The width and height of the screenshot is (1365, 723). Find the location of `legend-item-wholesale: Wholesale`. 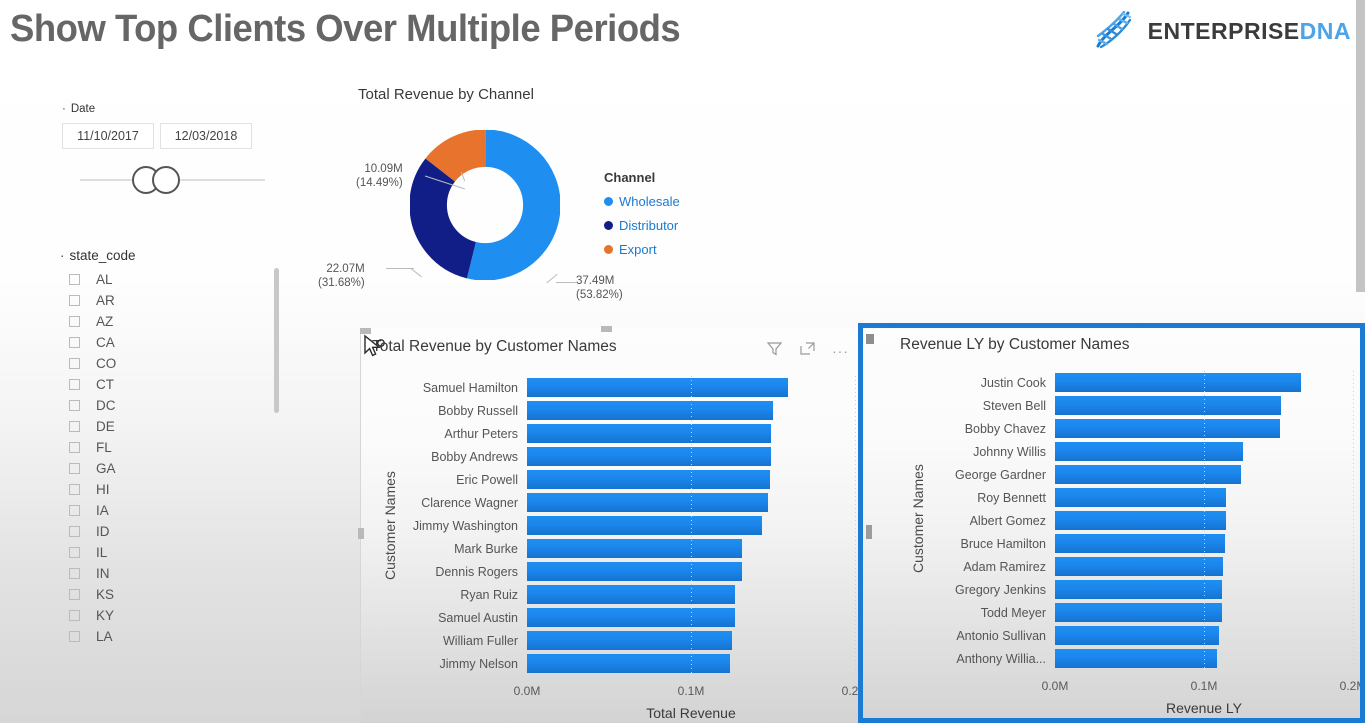

legend-item-wholesale: Wholesale is located at coordinates (642, 201).